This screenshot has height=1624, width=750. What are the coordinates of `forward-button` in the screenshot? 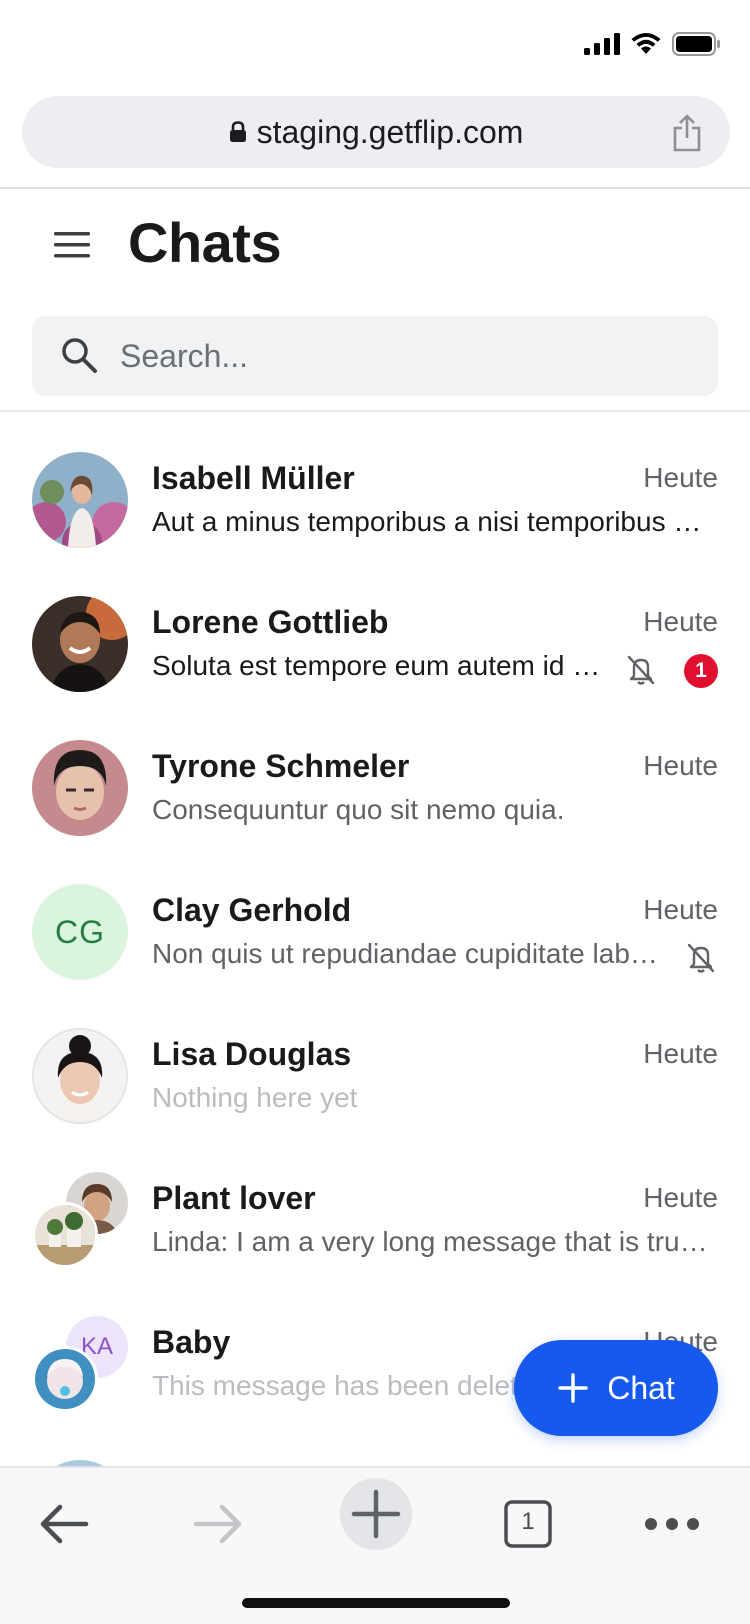 It's located at (218, 1524).